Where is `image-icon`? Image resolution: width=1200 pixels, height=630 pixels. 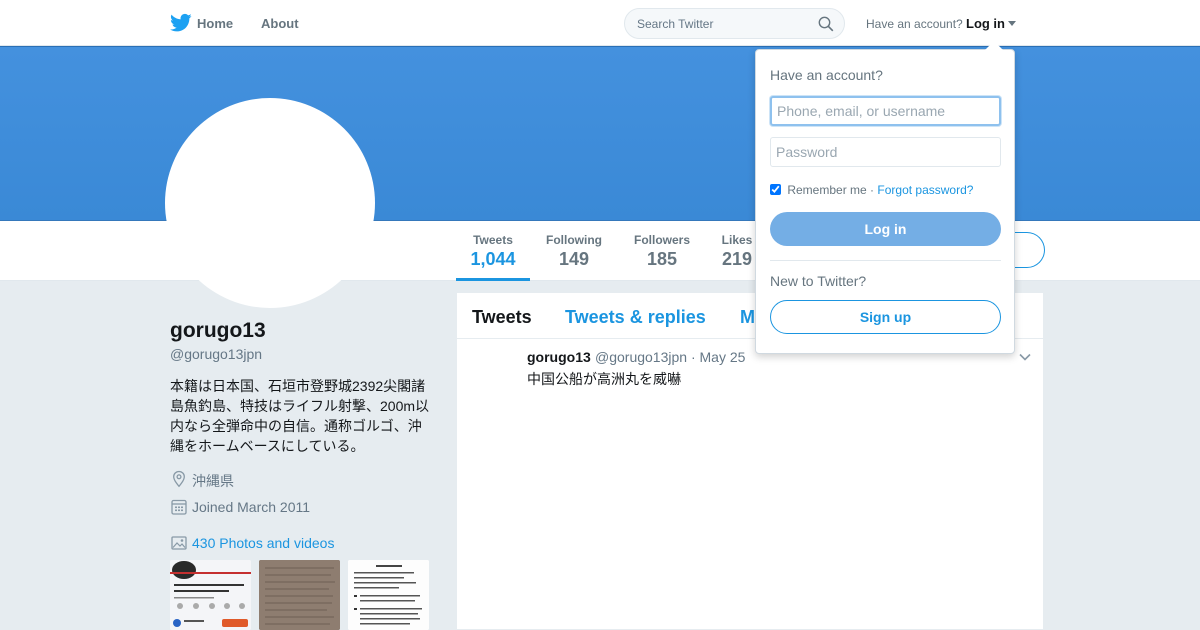 image-icon is located at coordinates (179, 543).